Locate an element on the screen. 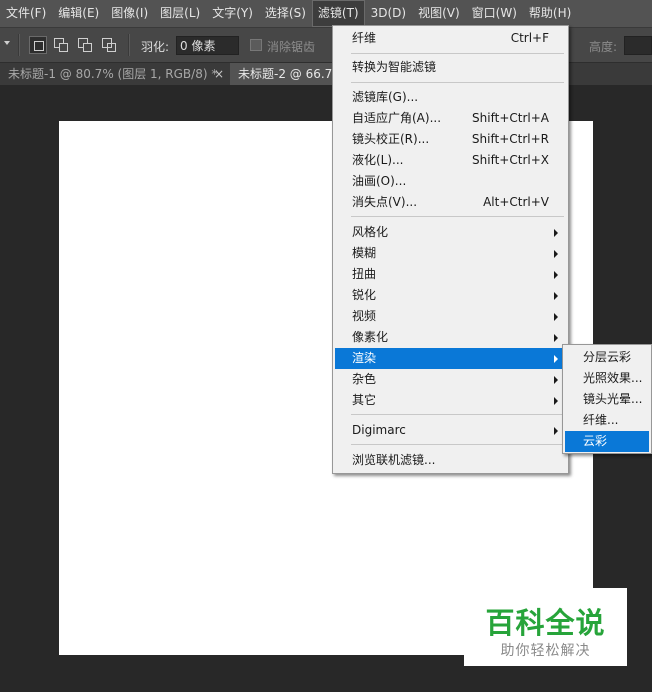  watermark: 百科全说 助你轻松解决 is located at coordinates (545, 627).